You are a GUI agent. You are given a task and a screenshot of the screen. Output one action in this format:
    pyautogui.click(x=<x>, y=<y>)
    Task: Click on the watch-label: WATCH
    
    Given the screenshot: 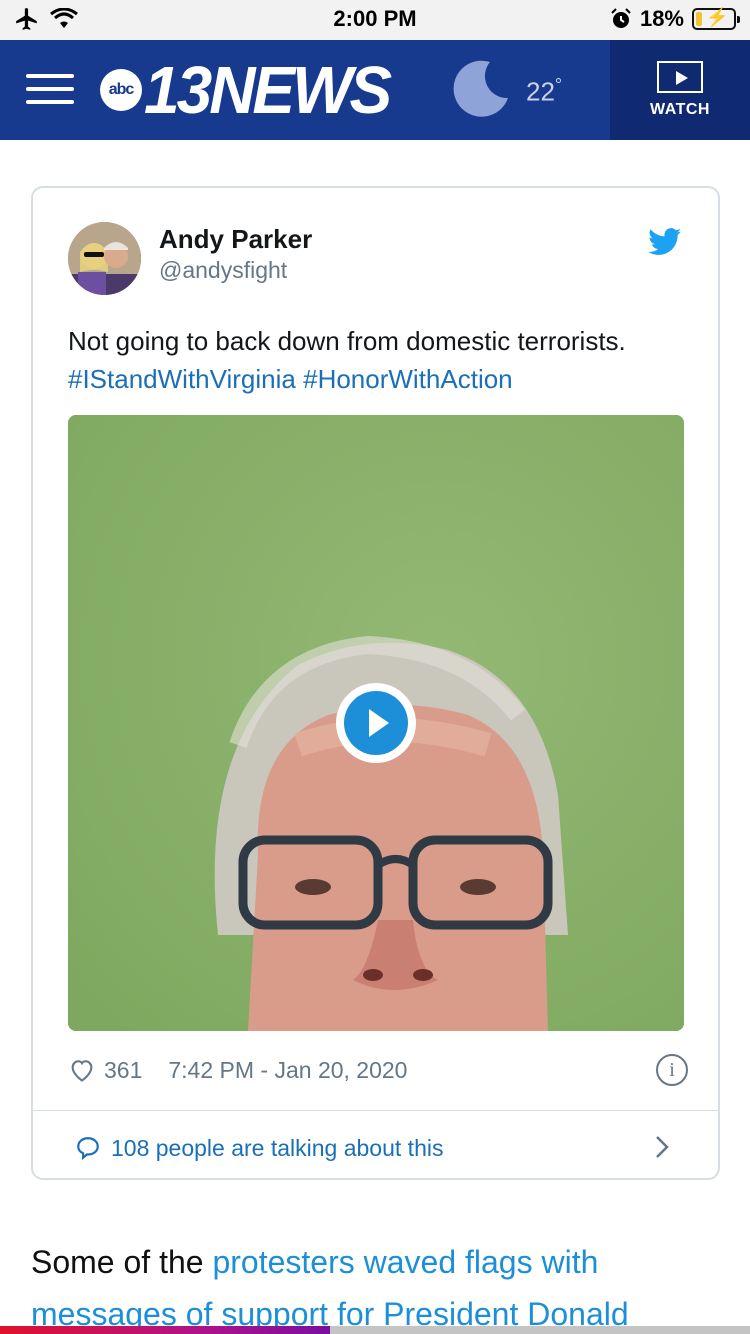 What is the action you would take?
    pyautogui.click(x=680, y=109)
    